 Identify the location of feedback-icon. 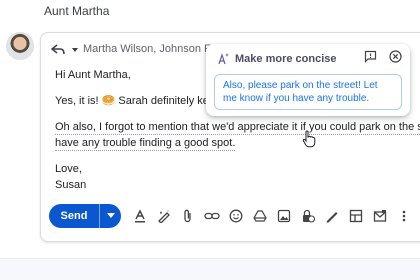
(370, 56).